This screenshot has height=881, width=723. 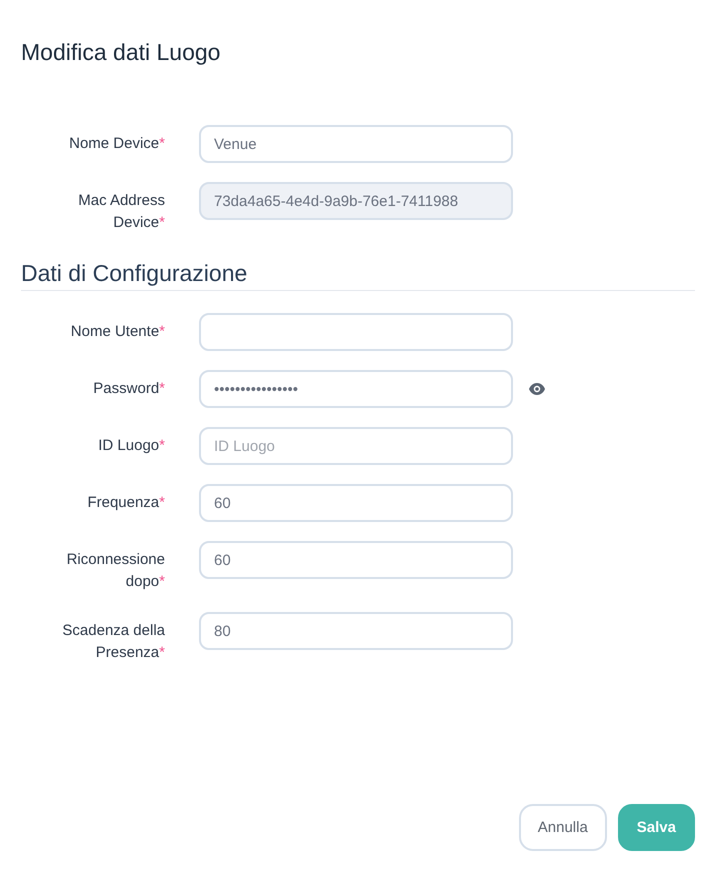 What do you see at coordinates (113, 642) in the screenshot?
I see `field-label: Scadenza della Presenza*` at bounding box center [113, 642].